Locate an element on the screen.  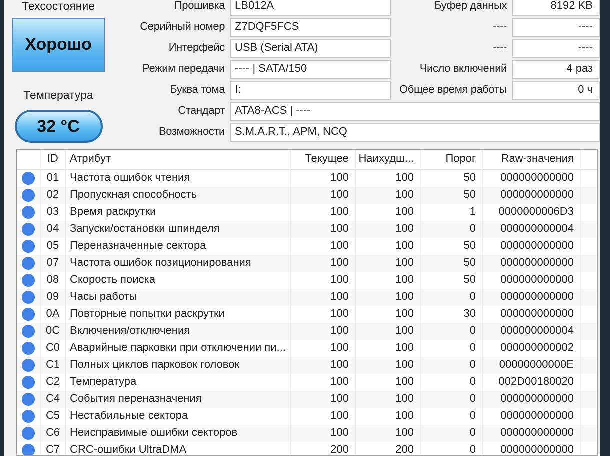
field-label: Режим передачи is located at coordinates (183, 69).